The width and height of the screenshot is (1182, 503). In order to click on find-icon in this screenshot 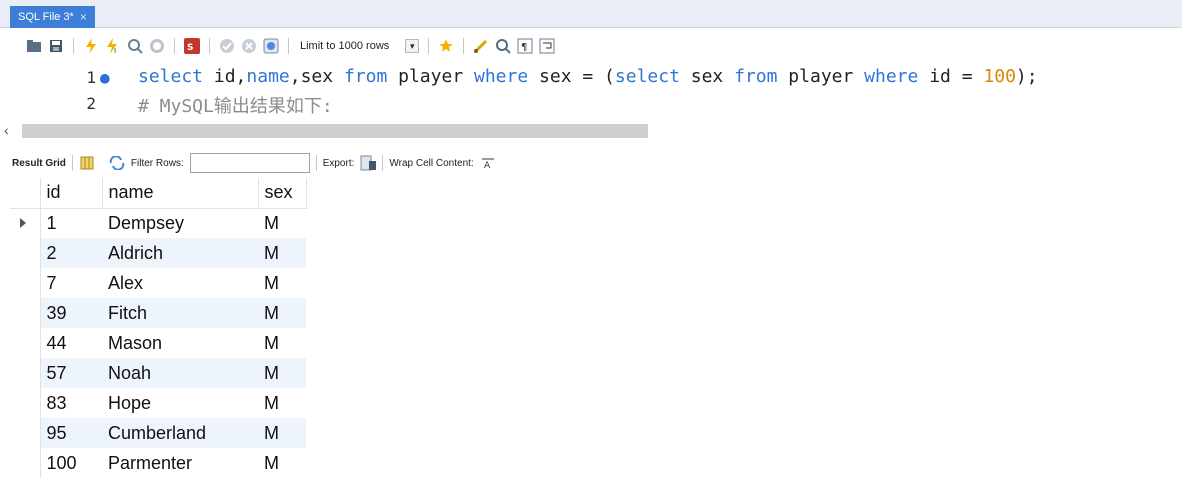, I will do `click(503, 46)`.